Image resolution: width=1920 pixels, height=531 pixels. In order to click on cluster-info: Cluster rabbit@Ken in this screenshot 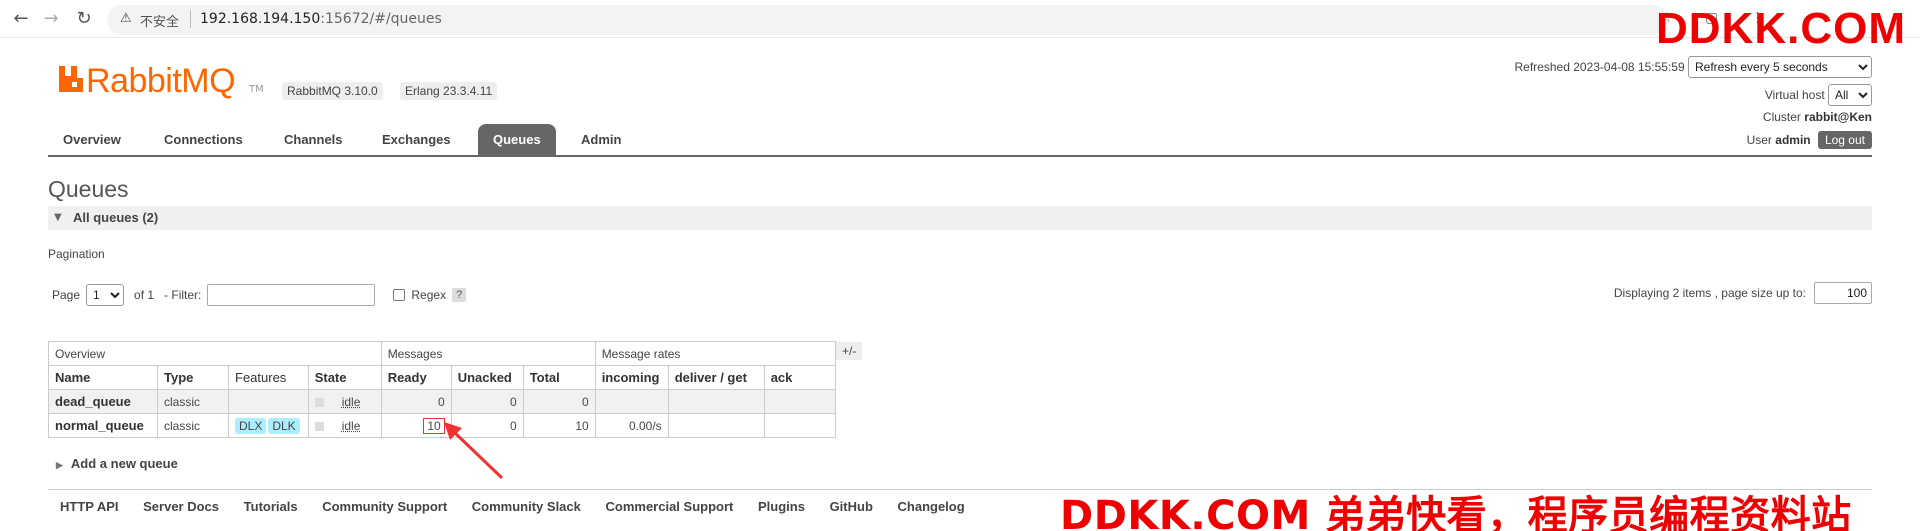, I will do `click(1817, 117)`.